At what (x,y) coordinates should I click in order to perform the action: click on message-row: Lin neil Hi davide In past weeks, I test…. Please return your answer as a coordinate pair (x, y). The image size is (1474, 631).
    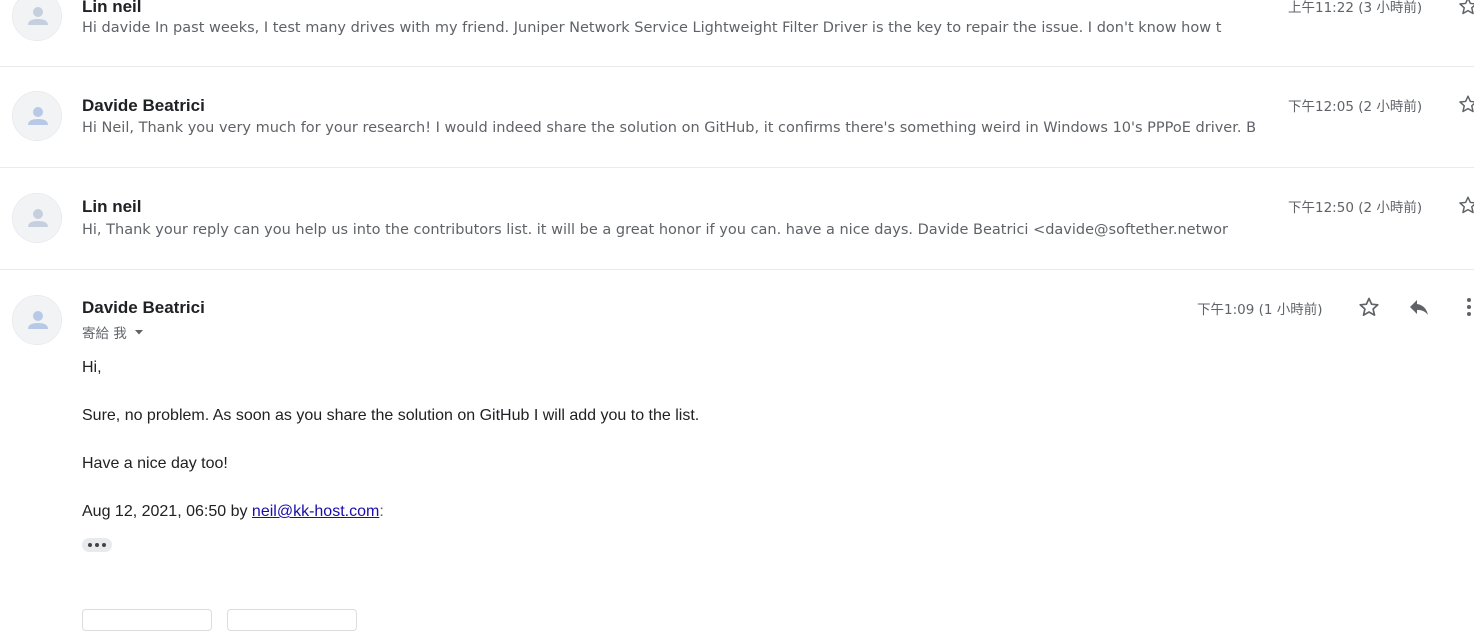
    Looking at the image, I should click on (737, 33).